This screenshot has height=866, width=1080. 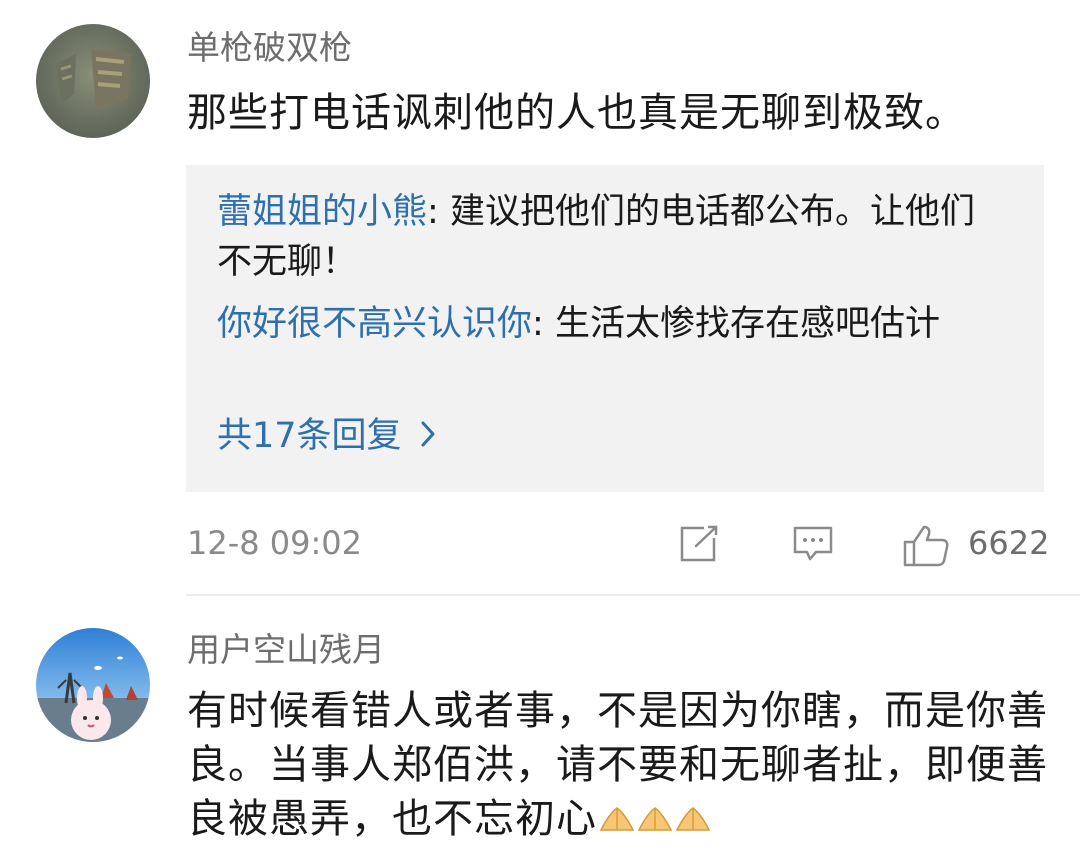 I want to click on chevron-right-icon, so click(x=428, y=437).